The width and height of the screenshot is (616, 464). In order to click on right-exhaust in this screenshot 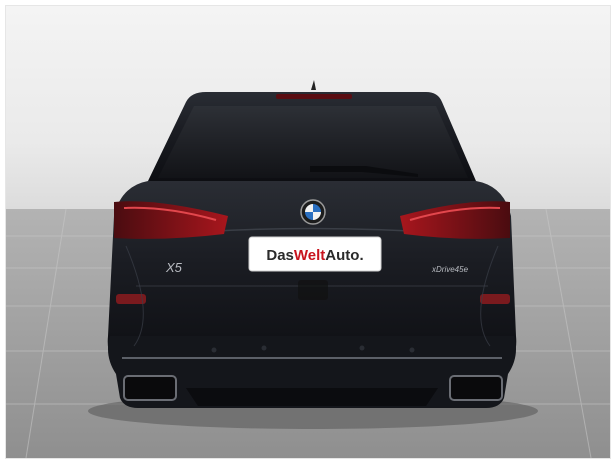, I will do `click(476, 388)`.